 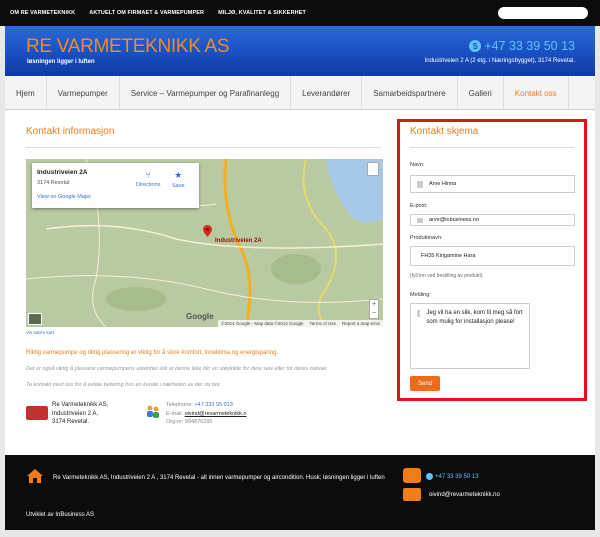 I want to click on map-copyright: ©2014 Google - Map data ©2014 Google, so click(x=262, y=323).